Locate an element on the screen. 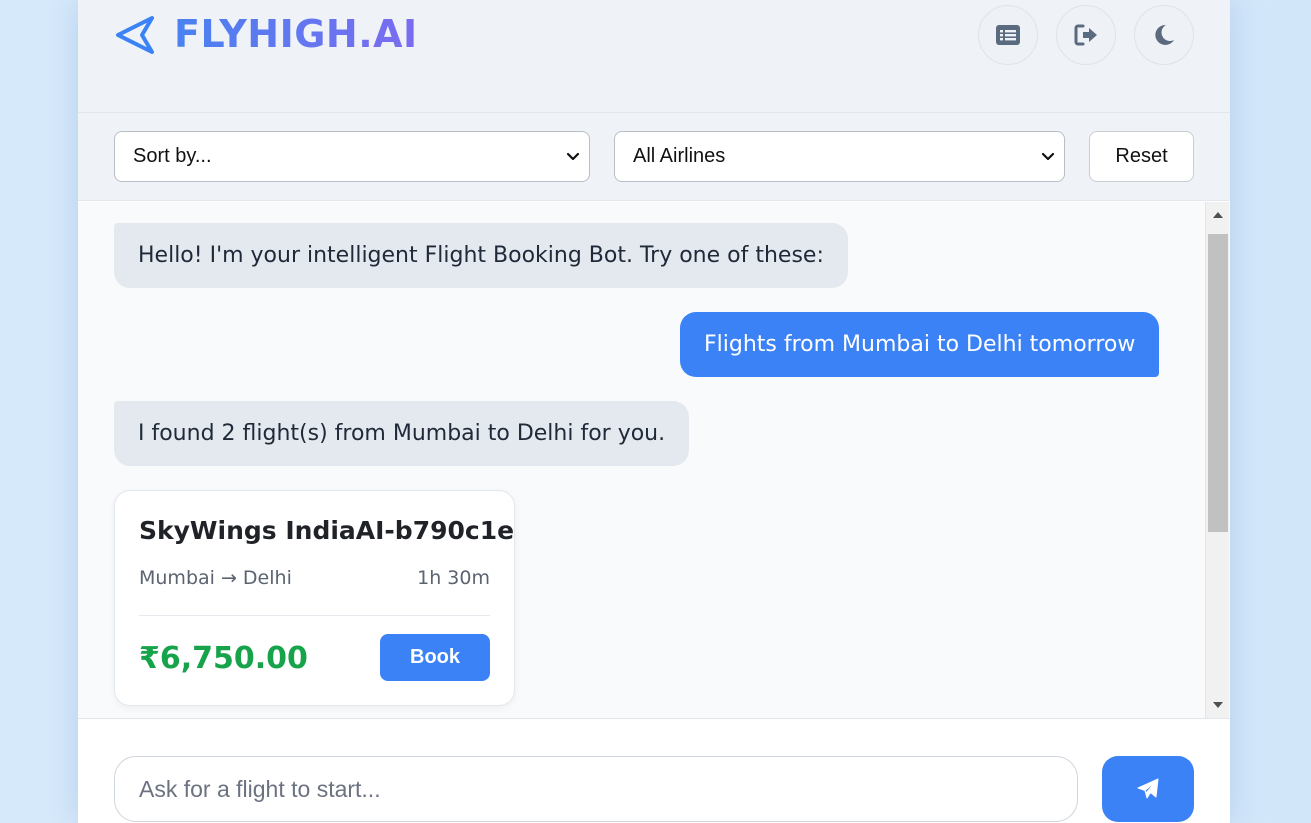 The image size is (1311, 823). logout-button is located at coordinates (1086, 35).